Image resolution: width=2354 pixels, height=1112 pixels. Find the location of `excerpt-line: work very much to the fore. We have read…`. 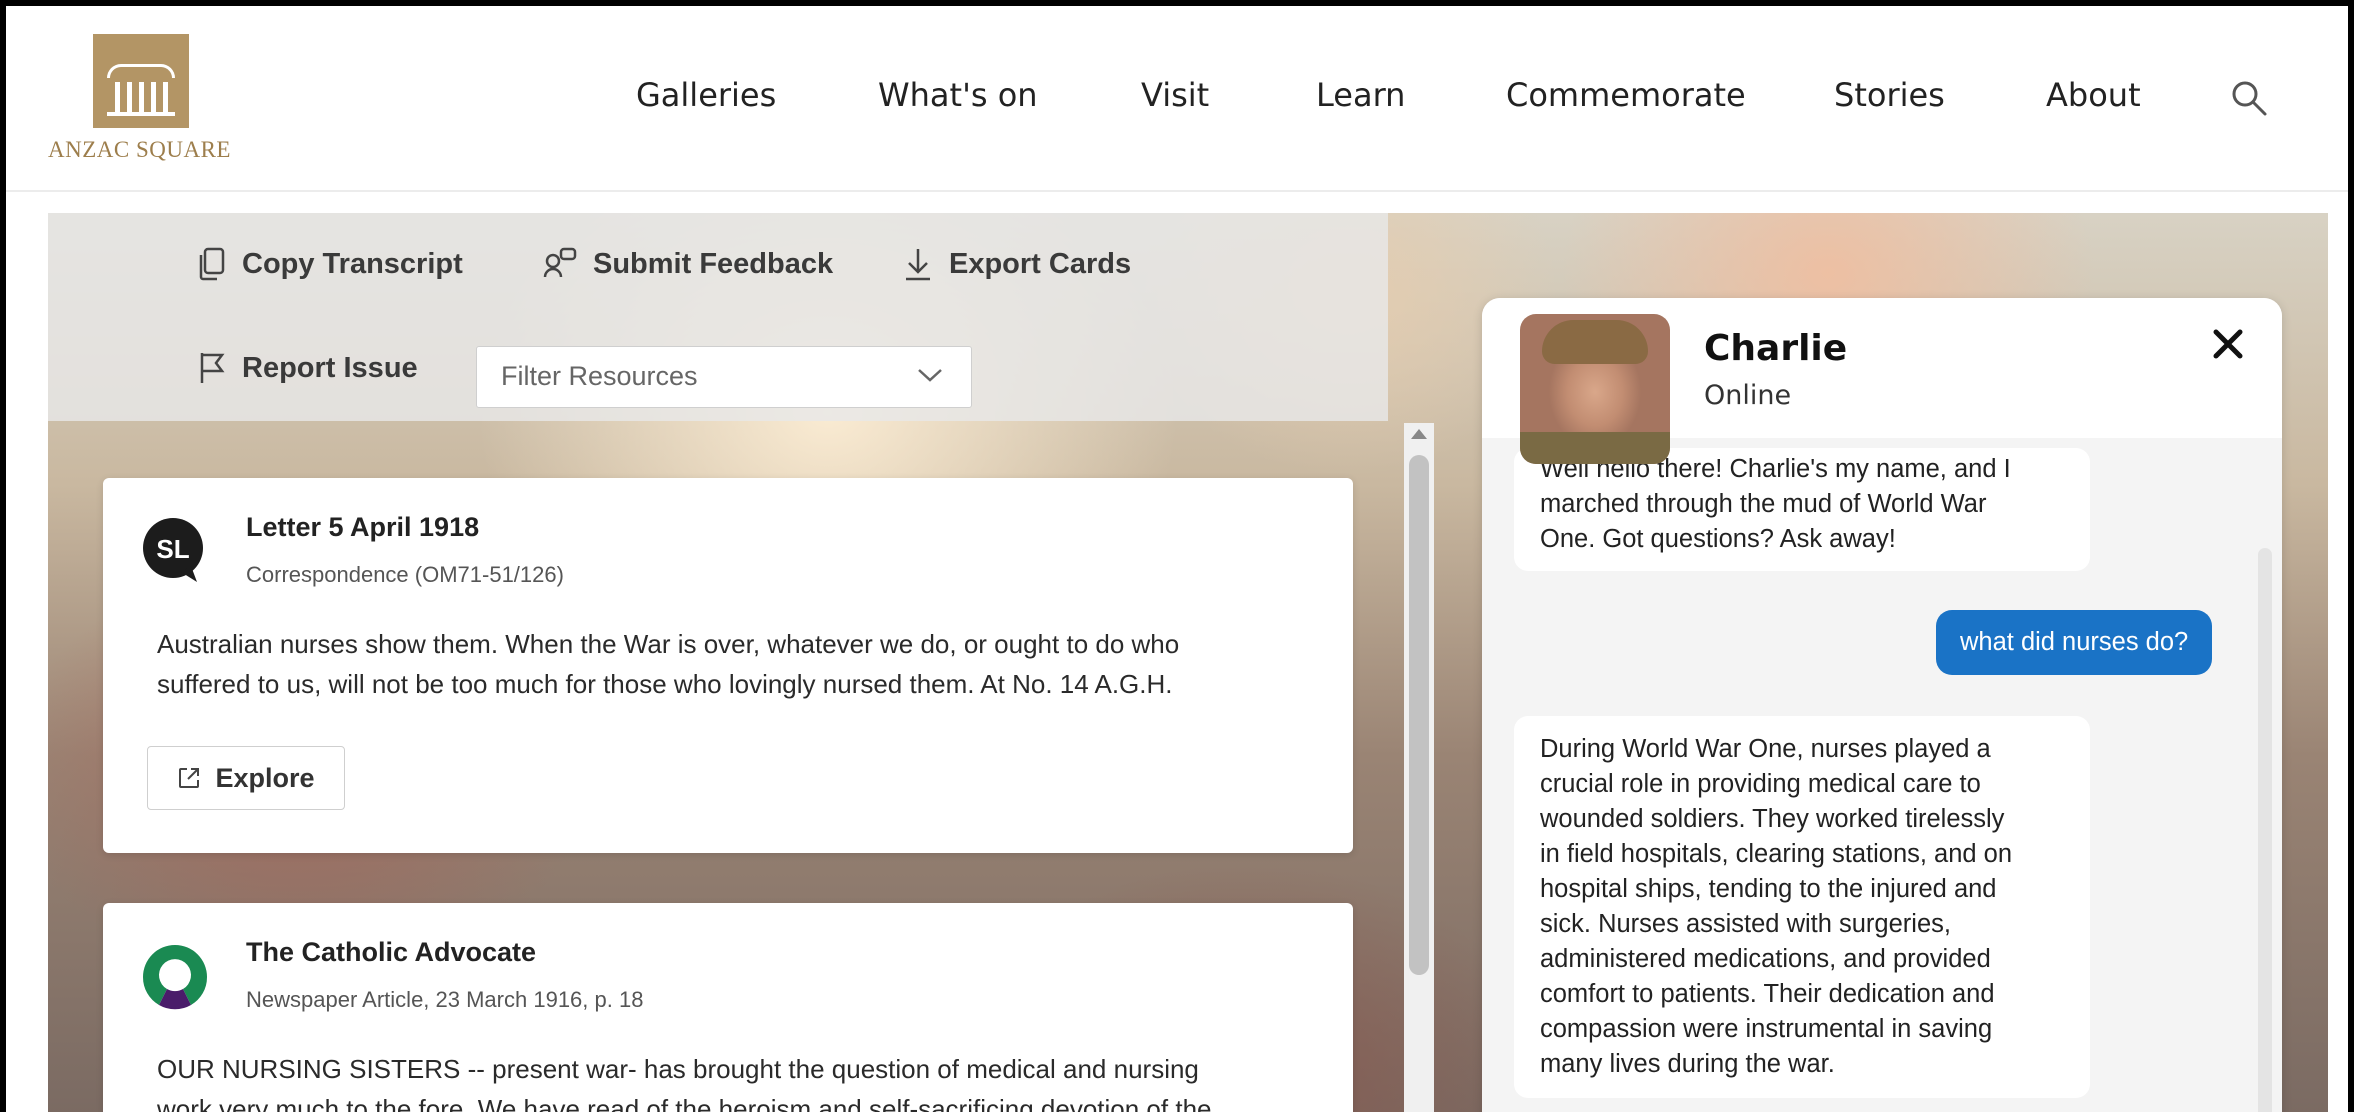

excerpt-line: work very much to the fore. We have read… is located at coordinates (684, 1103).